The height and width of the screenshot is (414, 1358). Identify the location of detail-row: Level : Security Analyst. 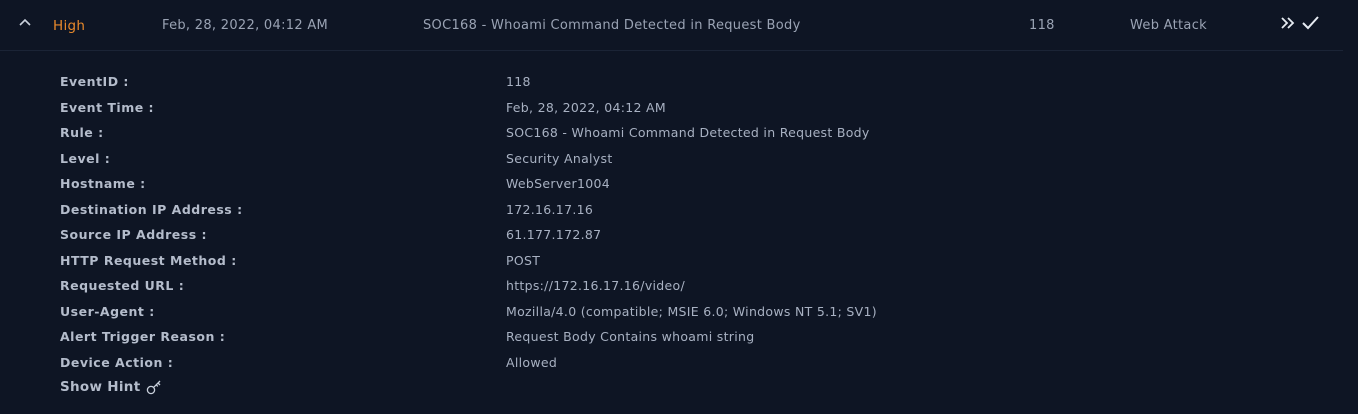
(560, 160).